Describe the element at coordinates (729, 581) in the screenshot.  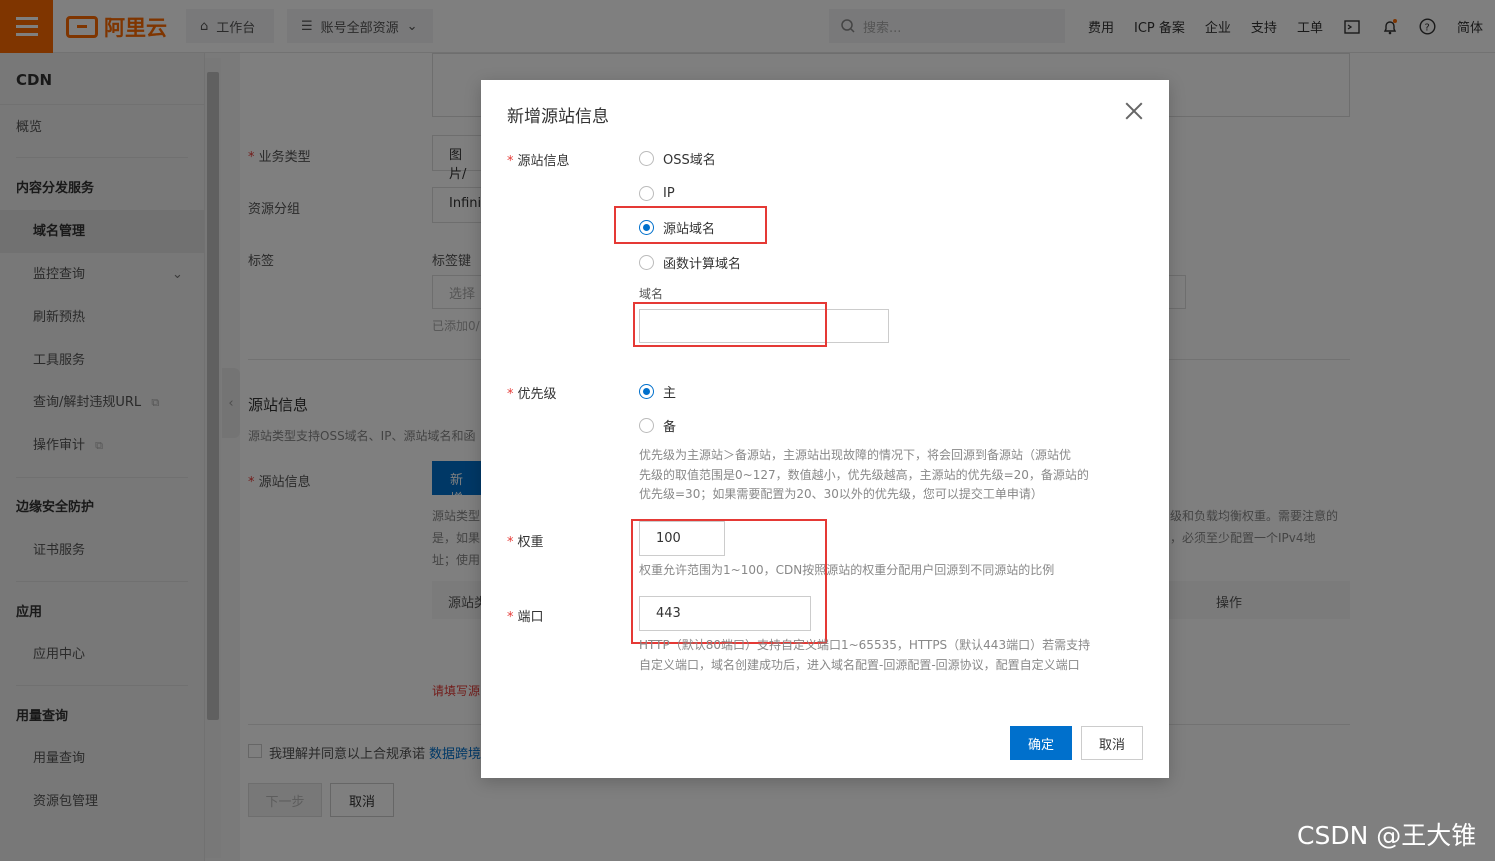
I see `highlight-box-weight-port` at that location.